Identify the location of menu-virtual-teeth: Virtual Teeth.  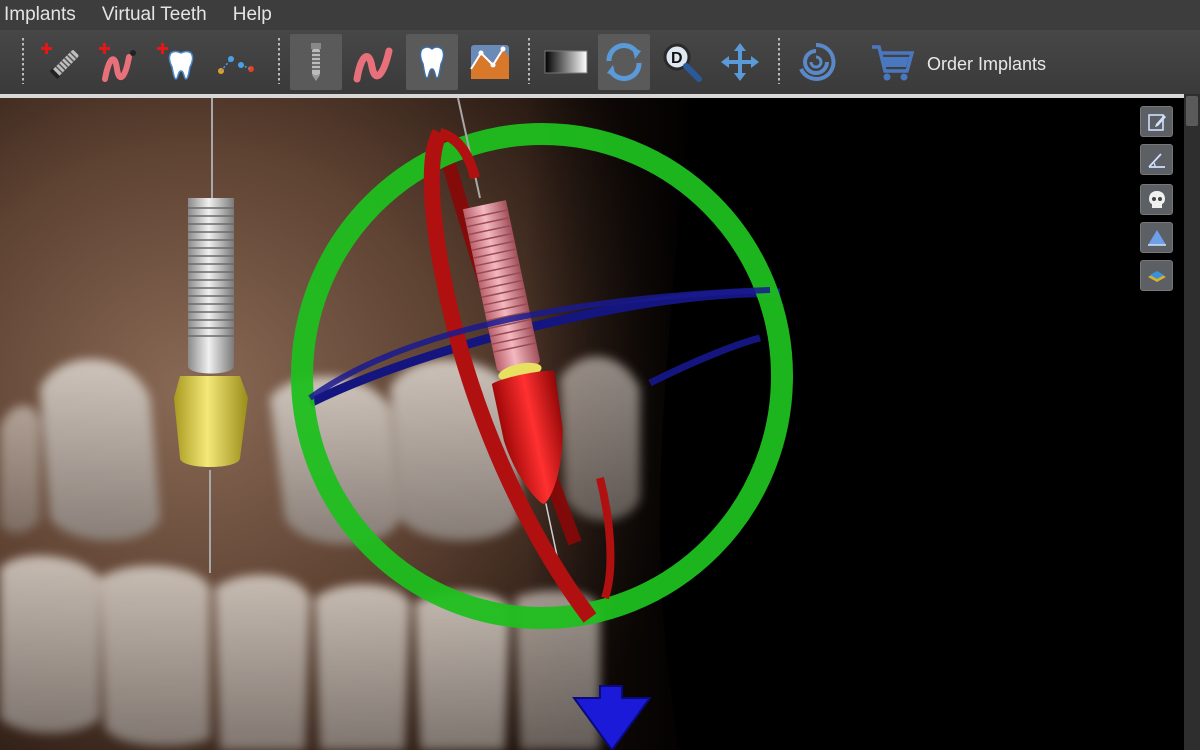
(160, 15).